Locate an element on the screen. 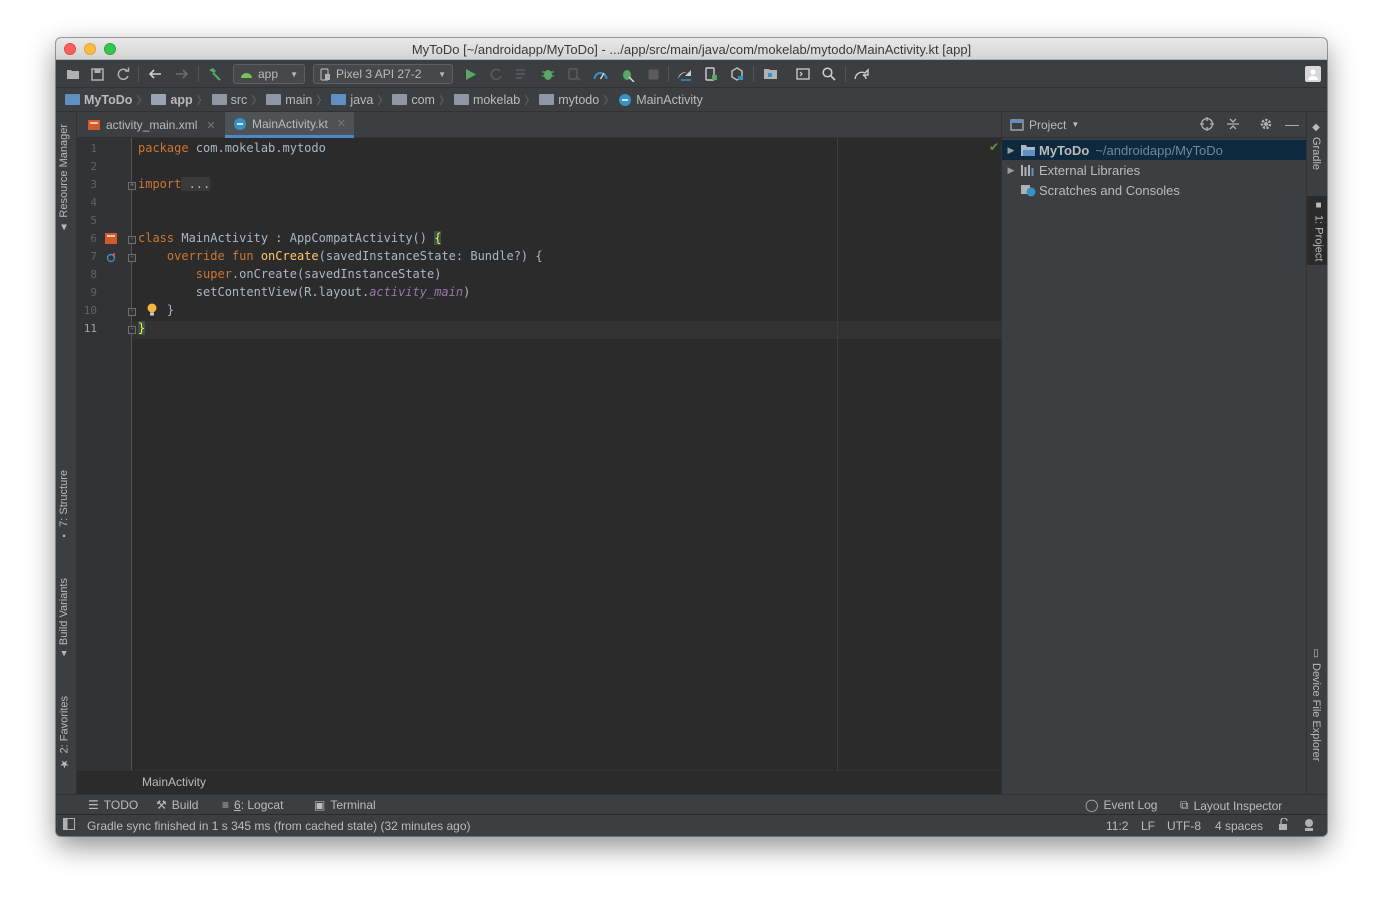 Image resolution: width=1383 pixels, height=910 pixels. debug-attach-green-icon is located at coordinates (627, 74).